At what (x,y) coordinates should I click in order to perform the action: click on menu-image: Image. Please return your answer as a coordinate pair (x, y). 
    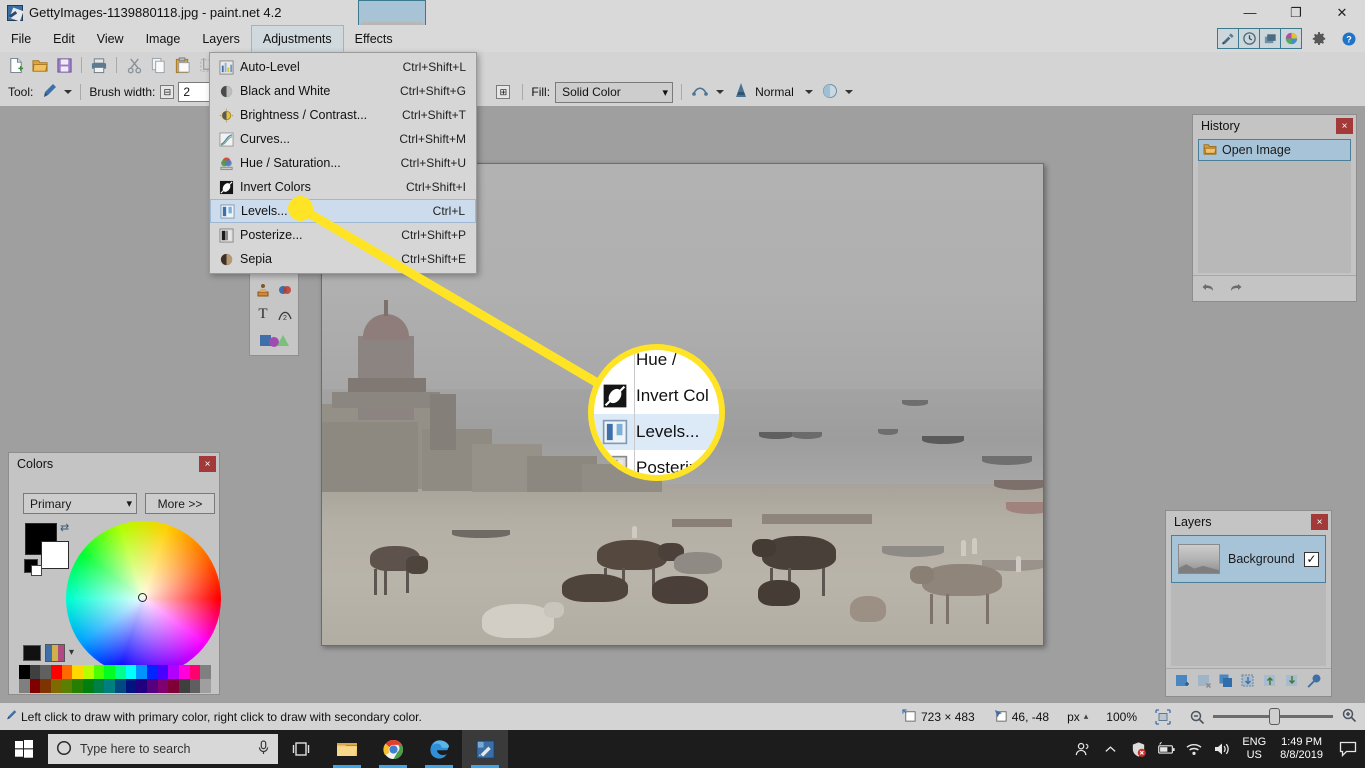
    Looking at the image, I should click on (163, 38).